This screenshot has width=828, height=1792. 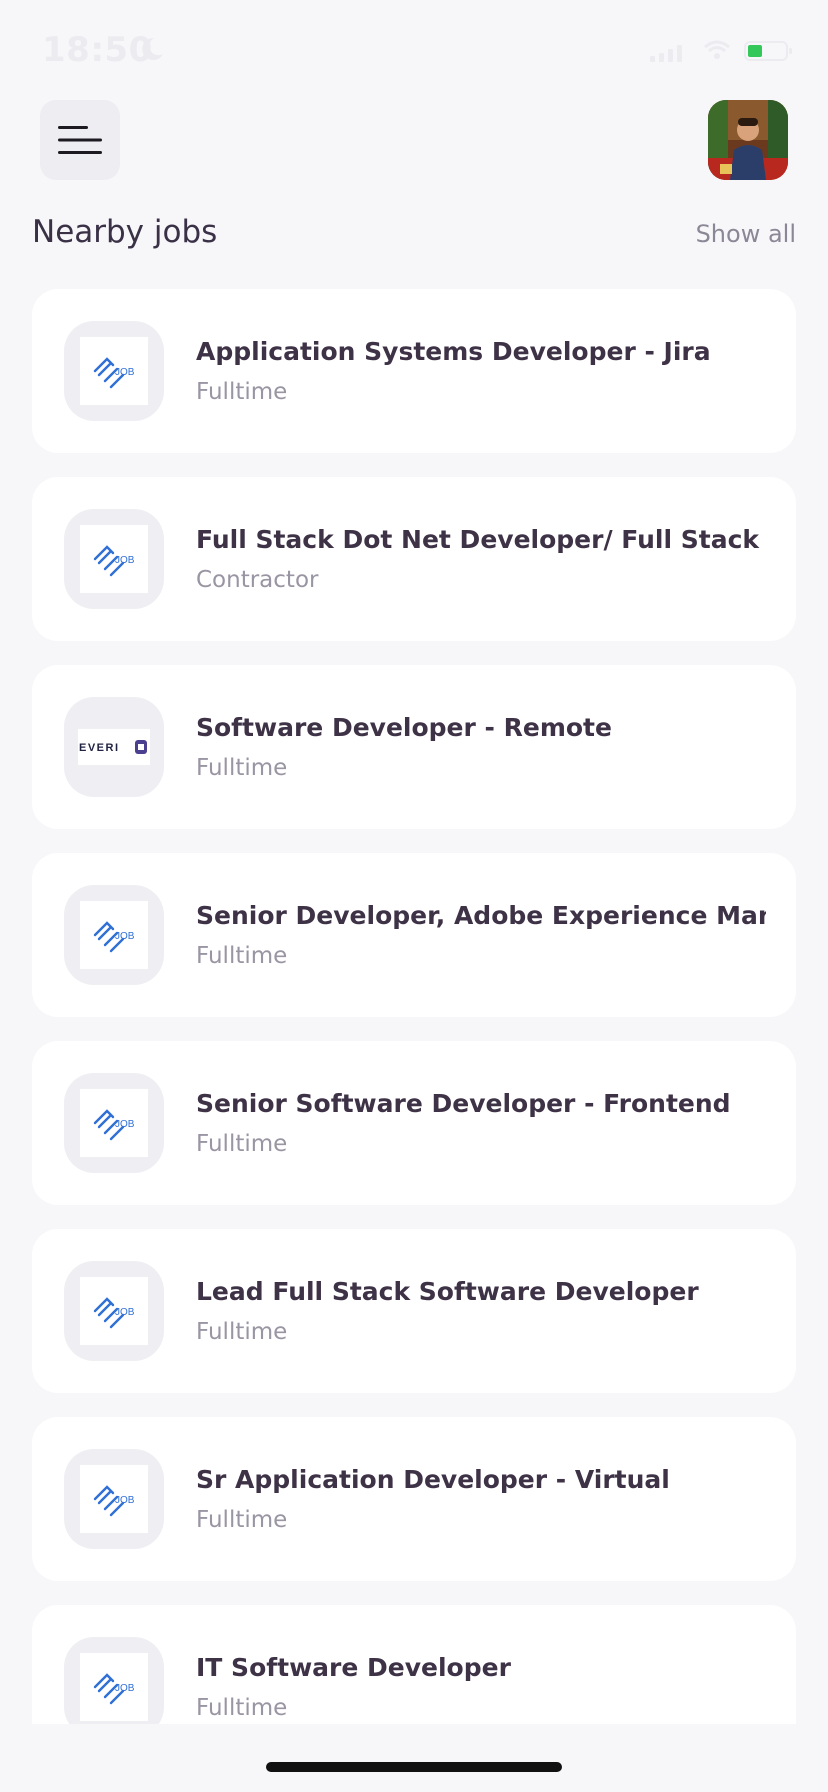 I want to click on menu-button, so click(x=80, y=140).